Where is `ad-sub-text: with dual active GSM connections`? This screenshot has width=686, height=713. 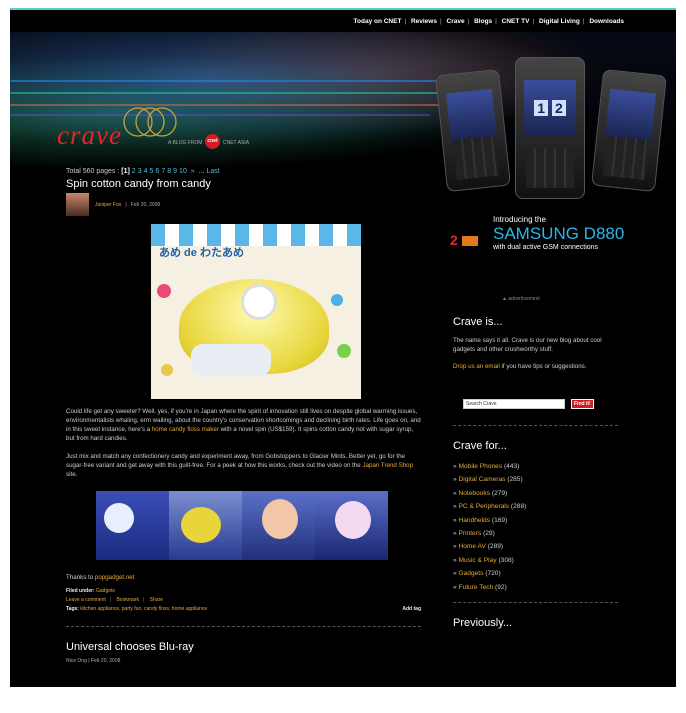
ad-sub-text: with dual active GSM connections is located at coordinates (546, 247).